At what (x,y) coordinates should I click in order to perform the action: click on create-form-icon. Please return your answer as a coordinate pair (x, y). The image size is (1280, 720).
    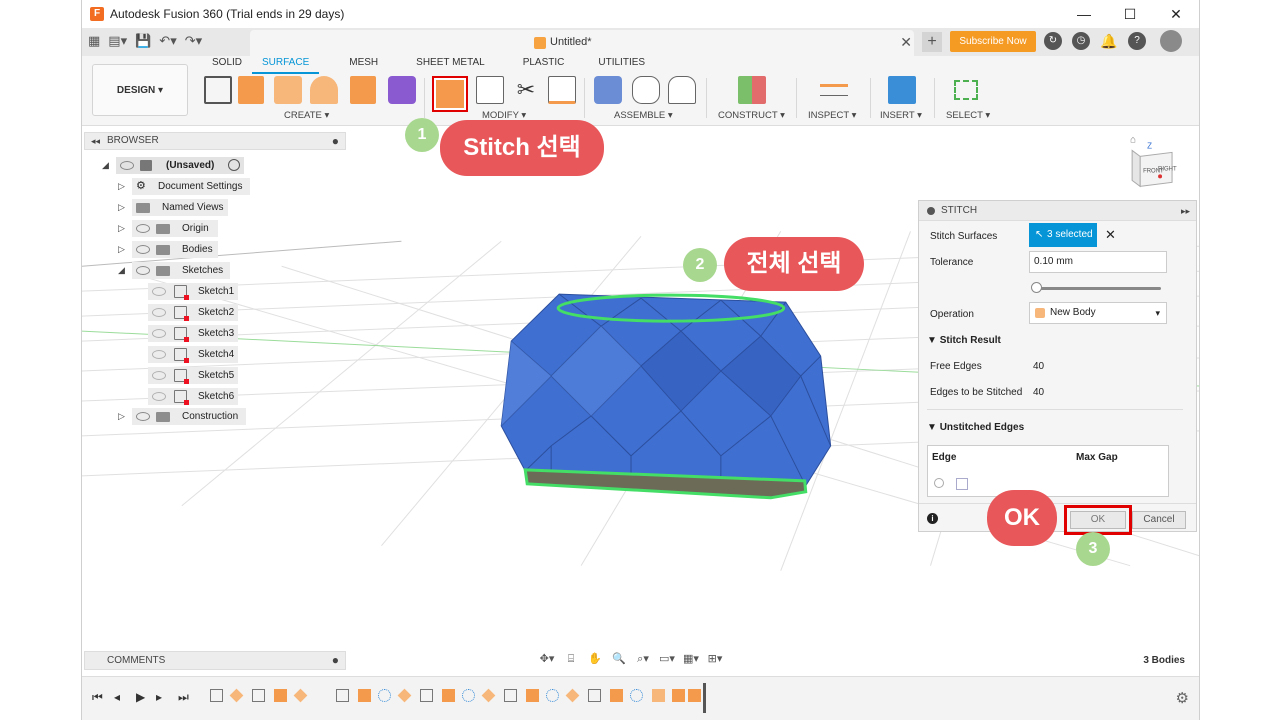
    Looking at the image, I should click on (402, 90).